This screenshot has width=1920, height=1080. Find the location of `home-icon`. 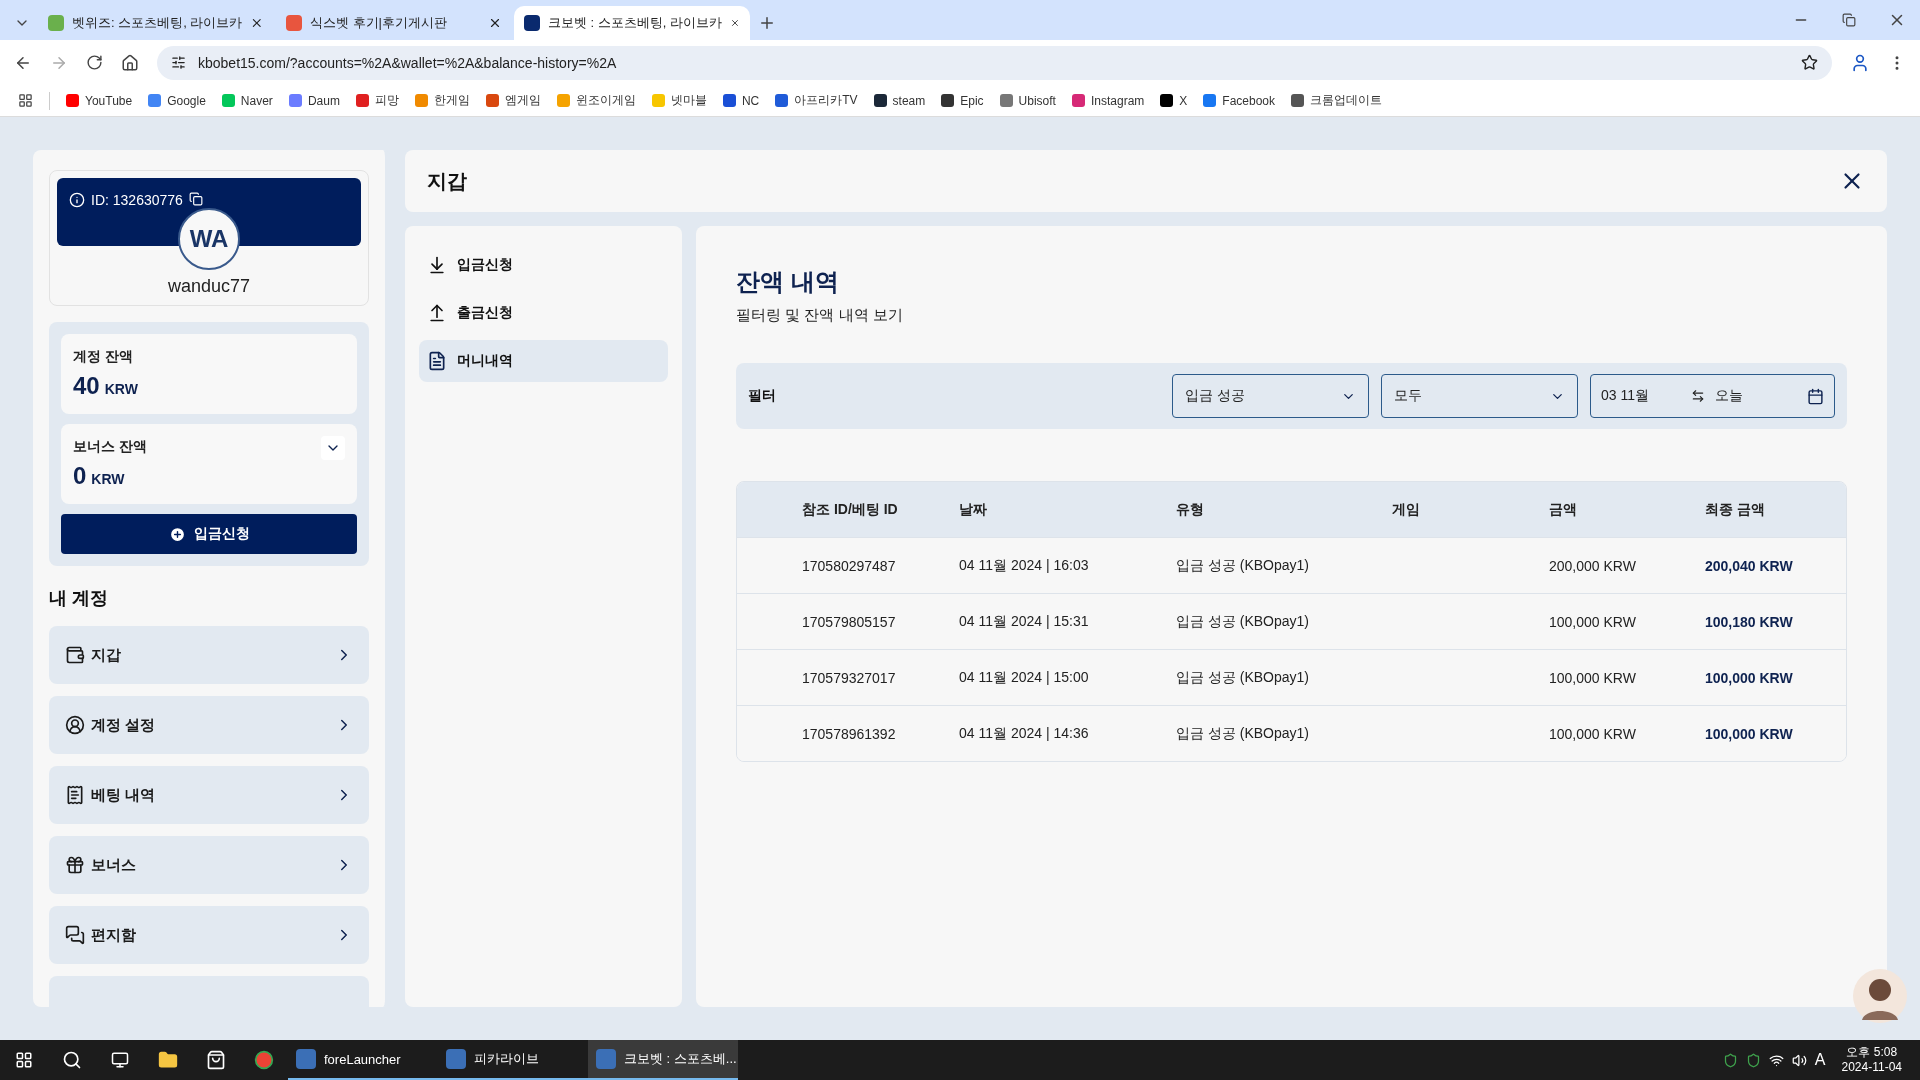

home-icon is located at coordinates (130, 62).